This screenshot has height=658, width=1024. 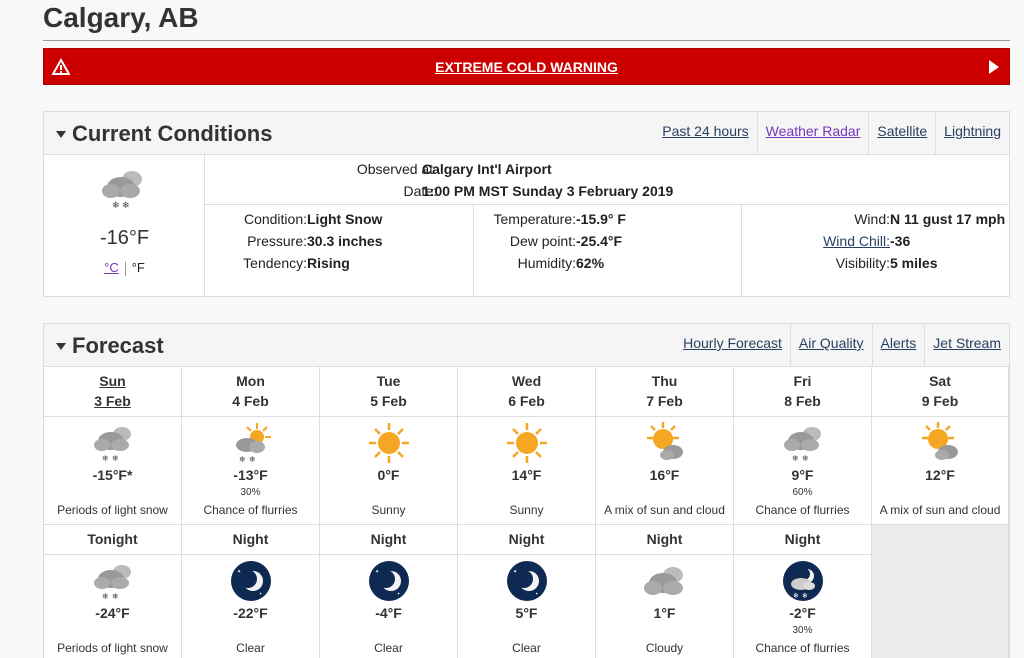 I want to click on wind-chill-link: Wind Chill:, so click(x=856, y=241).